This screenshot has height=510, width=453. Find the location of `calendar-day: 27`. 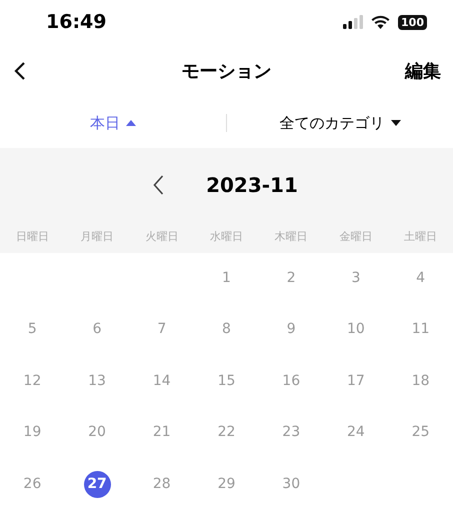

calendar-day: 27 is located at coordinates (97, 484).